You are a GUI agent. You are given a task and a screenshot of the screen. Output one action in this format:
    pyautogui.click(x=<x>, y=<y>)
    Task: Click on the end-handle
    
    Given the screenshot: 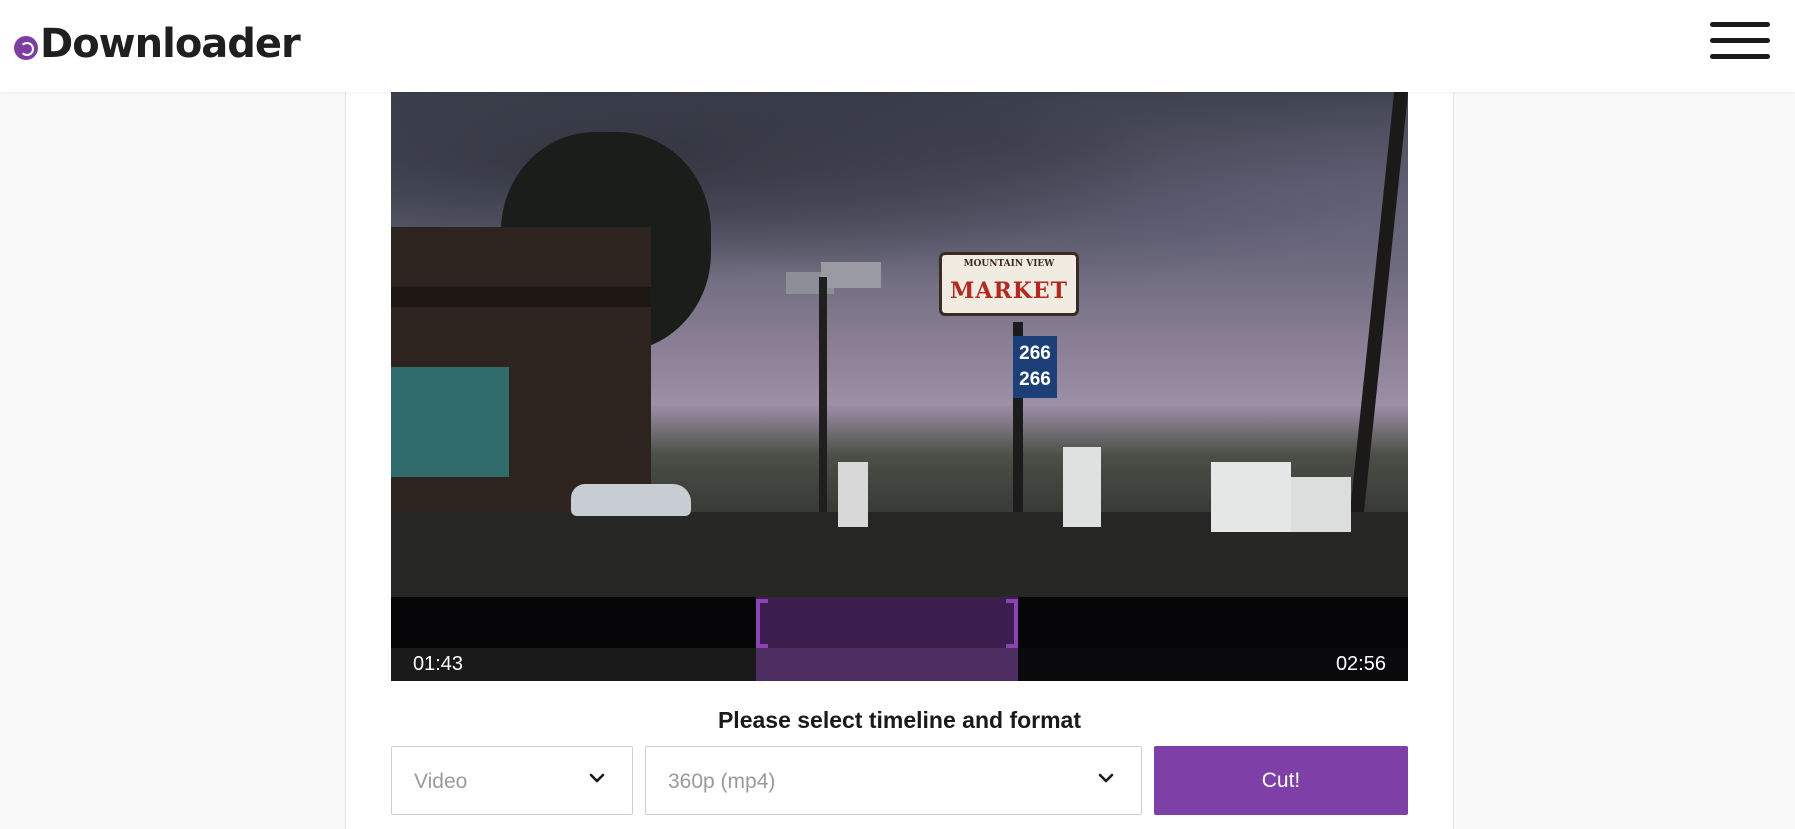 What is the action you would take?
    pyautogui.click(x=1012, y=623)
    